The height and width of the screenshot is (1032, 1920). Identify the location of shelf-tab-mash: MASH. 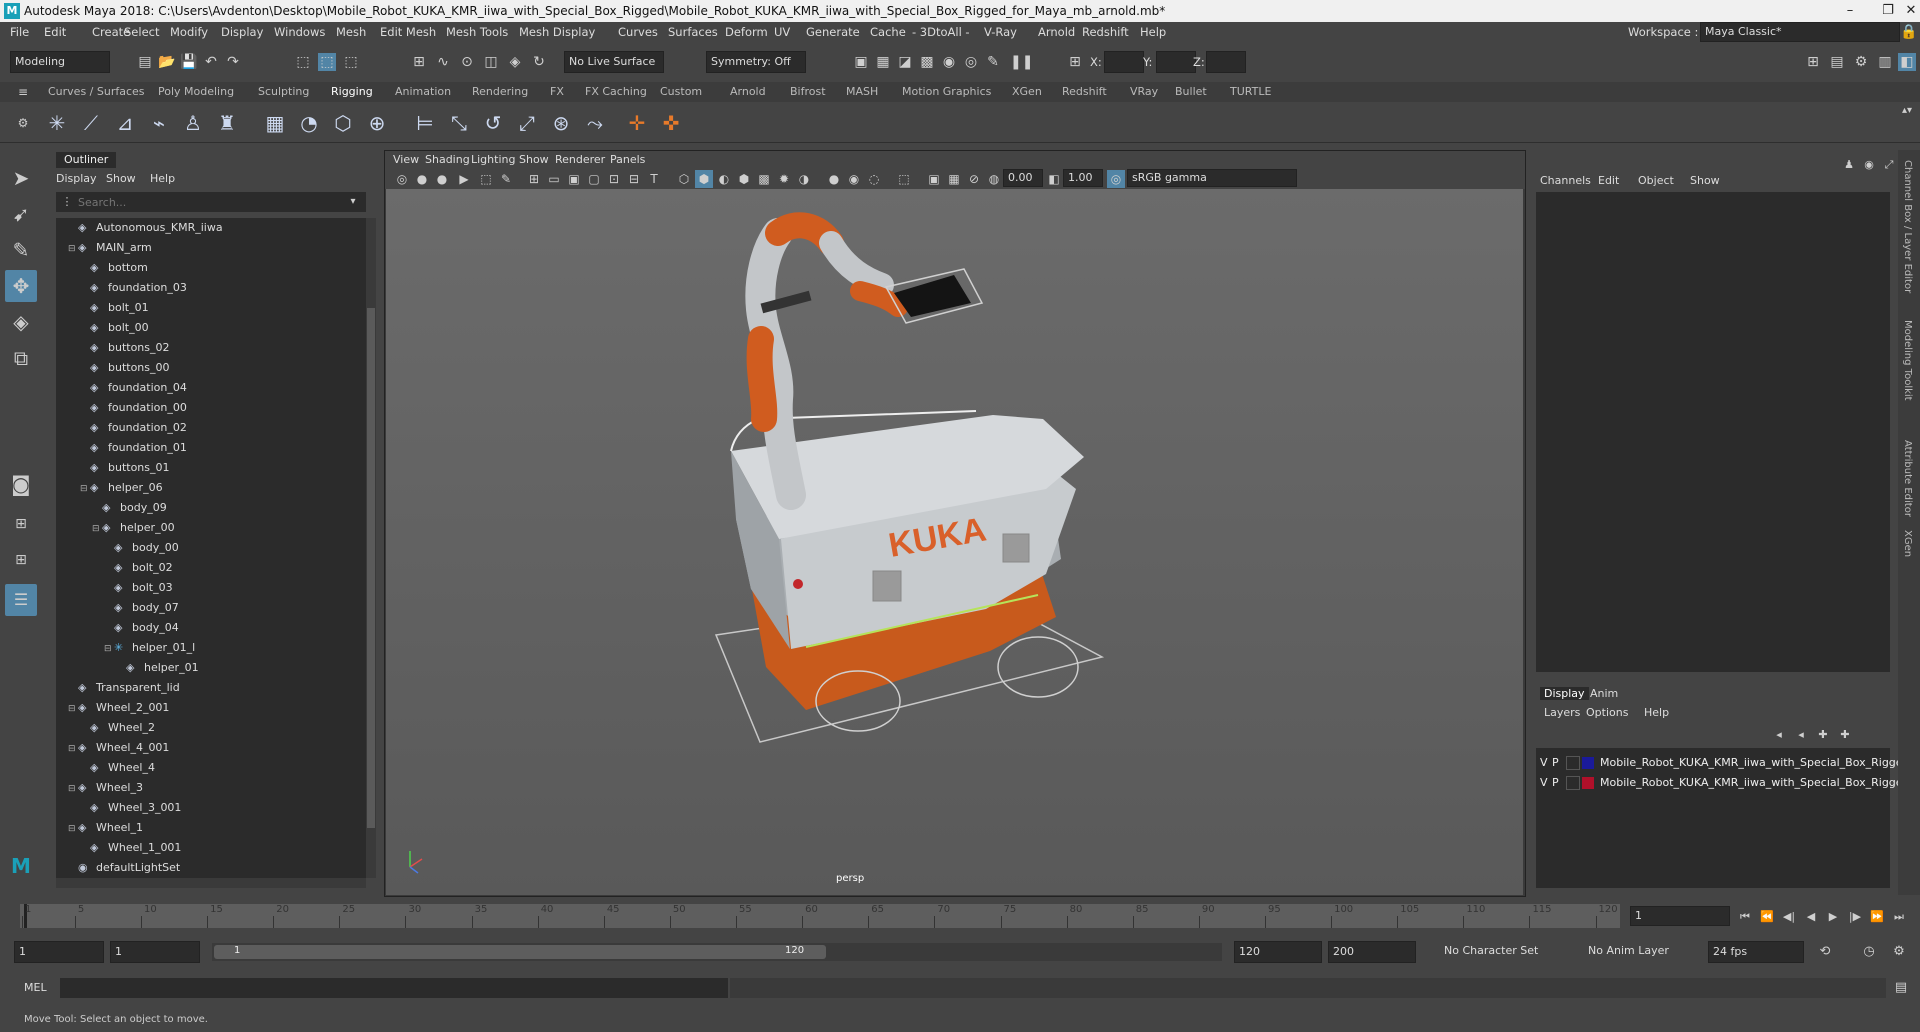
(862, 91).